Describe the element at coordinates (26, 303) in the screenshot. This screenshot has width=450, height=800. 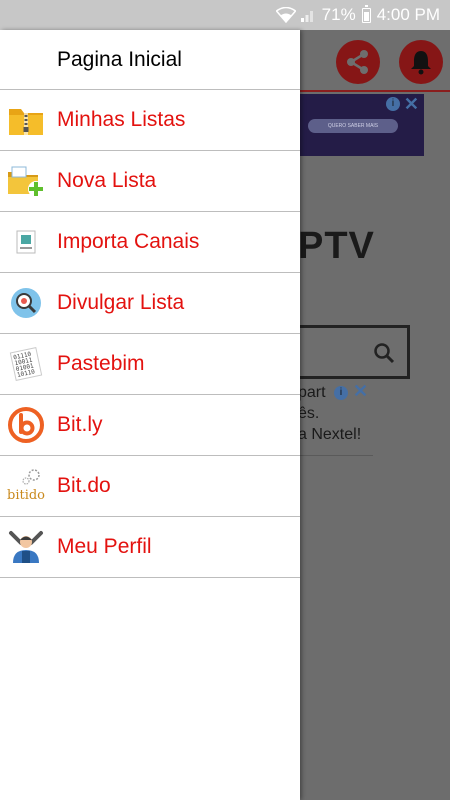
I see `magnifier-icon` at that location.